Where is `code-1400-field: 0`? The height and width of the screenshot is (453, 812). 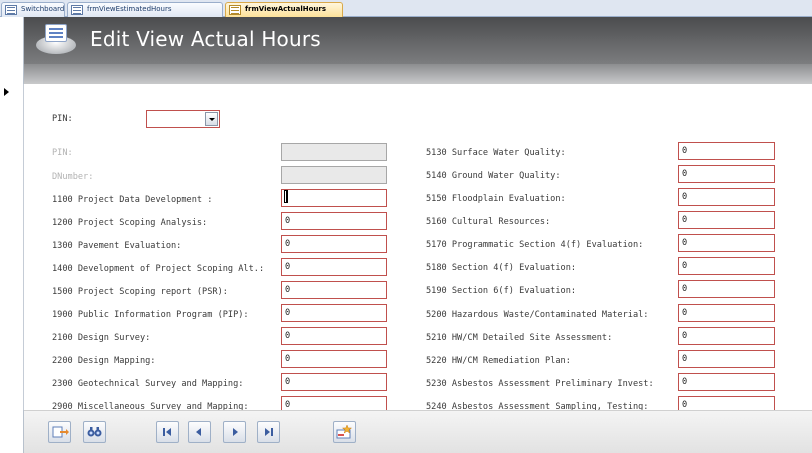 code-1400-field: 0 is located at coordinates (334, 267).